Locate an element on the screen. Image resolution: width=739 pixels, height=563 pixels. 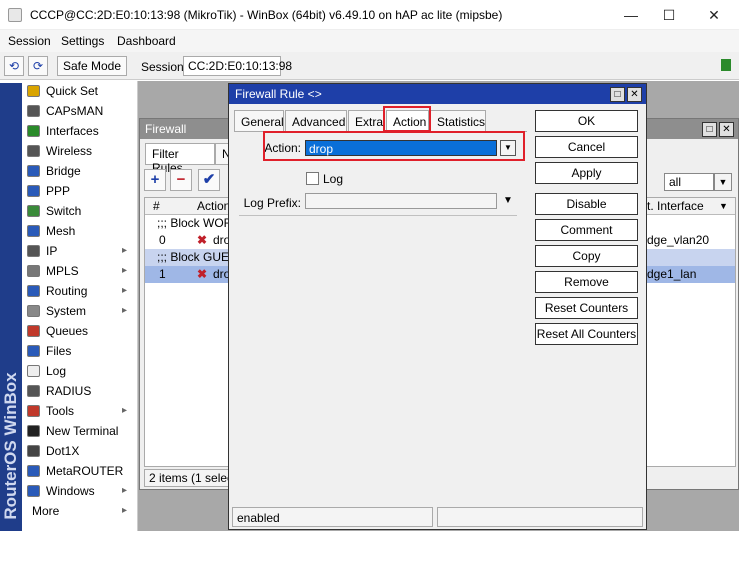
log-icon is located at coordinates (33, 371).